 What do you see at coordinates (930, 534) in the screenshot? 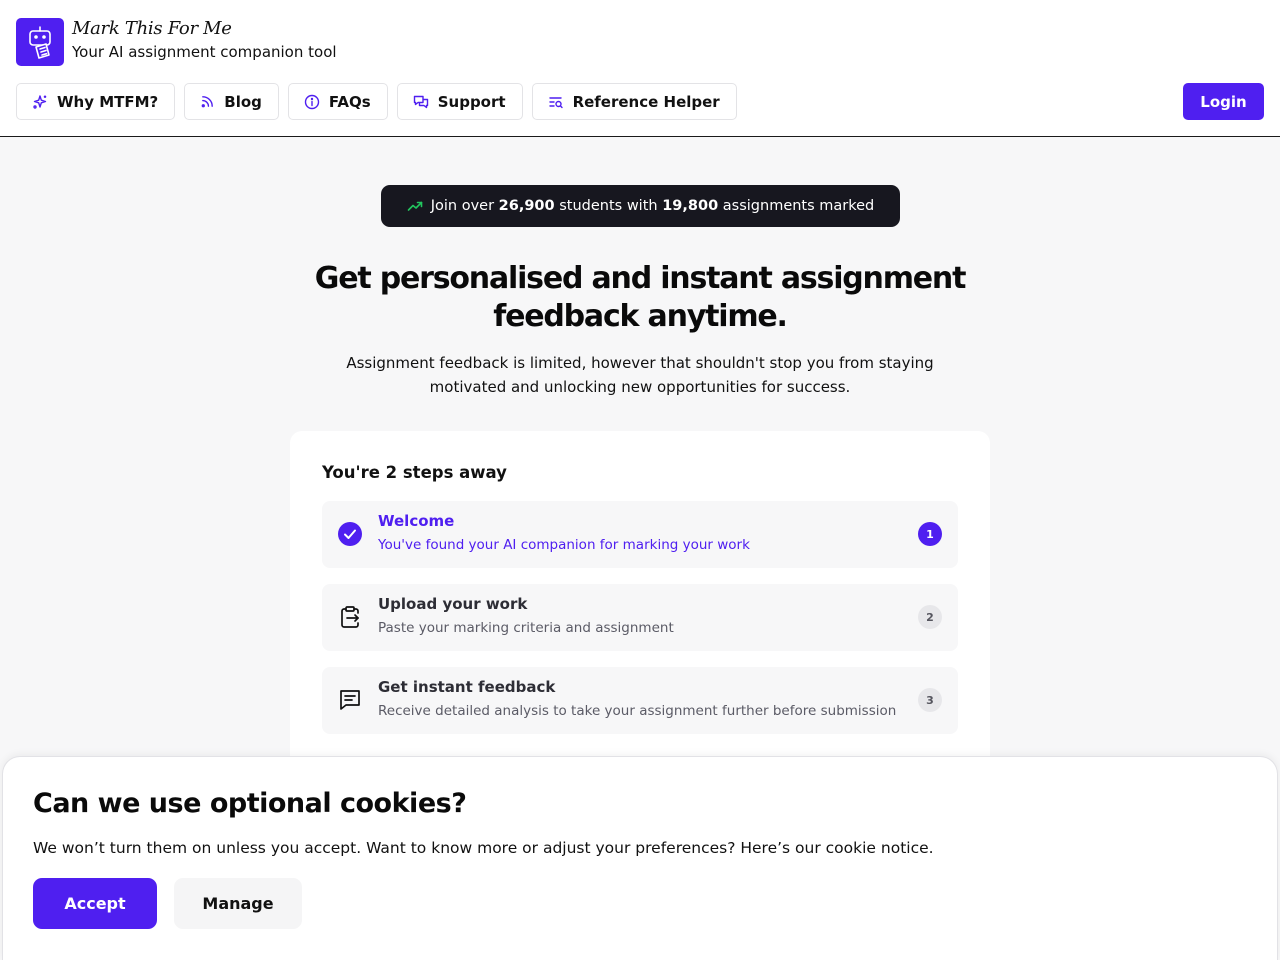
I see `step-number-badge: 1` at bounding box center [930, 534].